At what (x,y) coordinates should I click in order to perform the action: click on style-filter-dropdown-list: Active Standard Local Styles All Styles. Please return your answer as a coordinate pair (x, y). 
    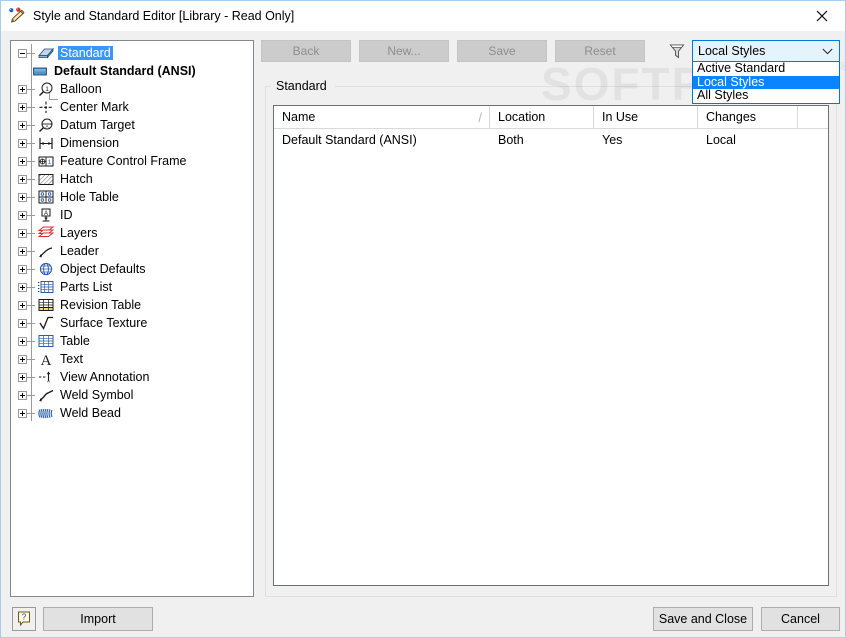
    Looking at the image, I should click on (766, 82).